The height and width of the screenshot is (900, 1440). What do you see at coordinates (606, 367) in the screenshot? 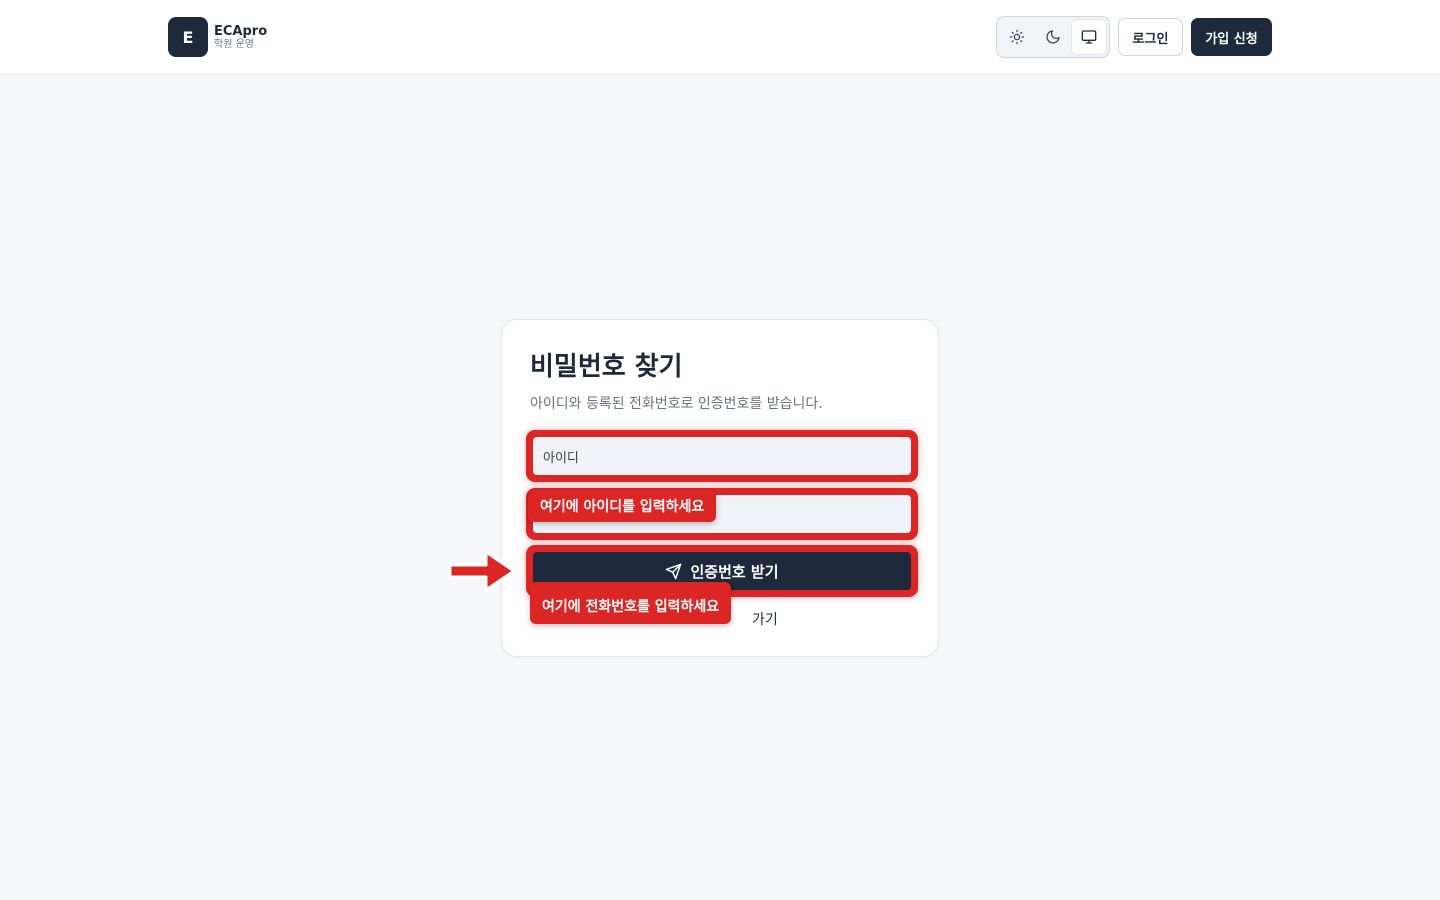
I see `page-title: 비밀번호 찾기` at bounding box center [606, 367].